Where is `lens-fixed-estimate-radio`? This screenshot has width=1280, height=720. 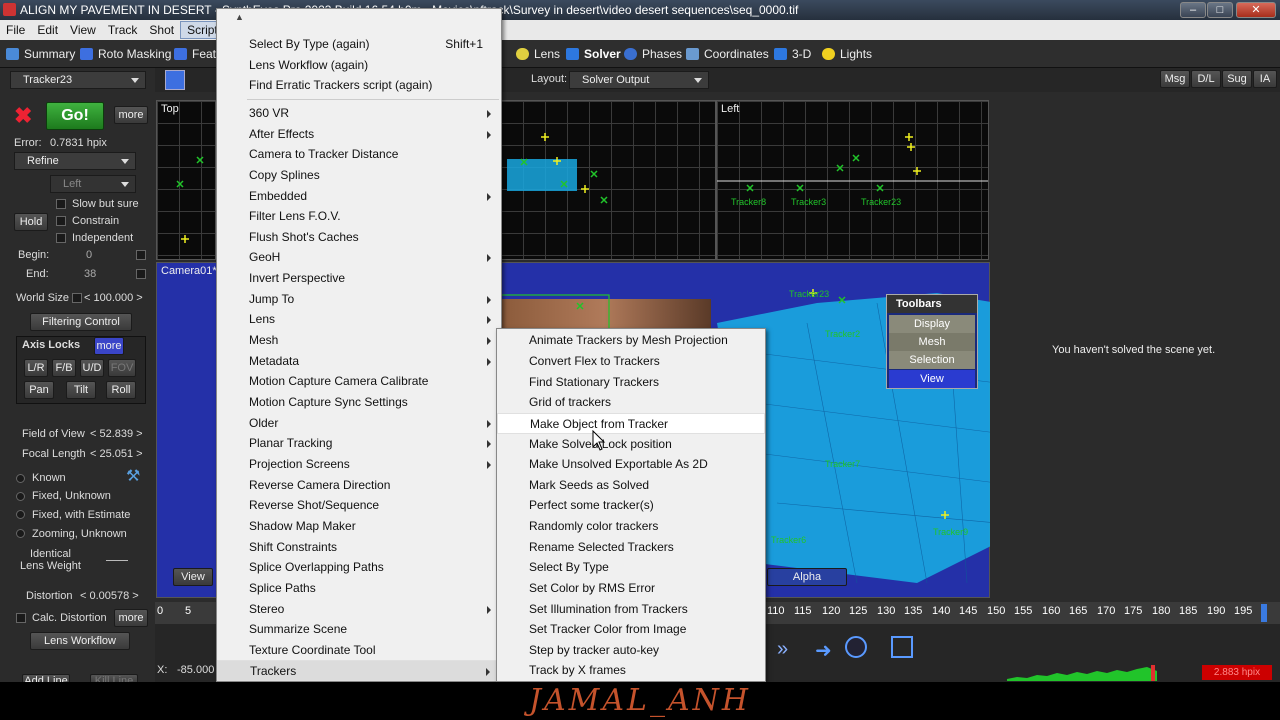 lens-fixed-estimate-radio is located at coordinates (20, 514).